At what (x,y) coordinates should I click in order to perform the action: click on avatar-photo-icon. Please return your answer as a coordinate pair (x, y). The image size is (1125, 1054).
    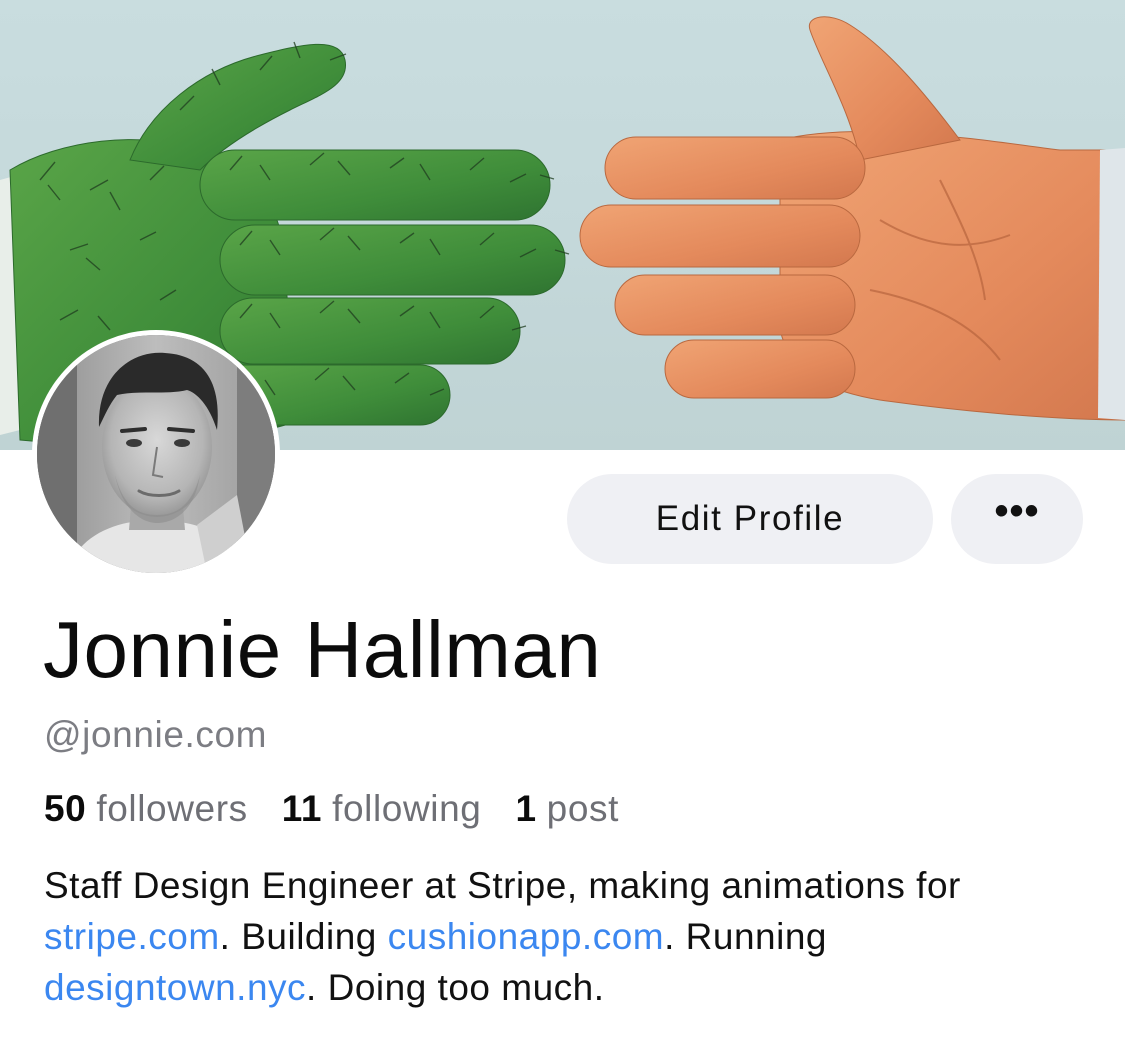
    Looking at the image, I should click on (156, 454).